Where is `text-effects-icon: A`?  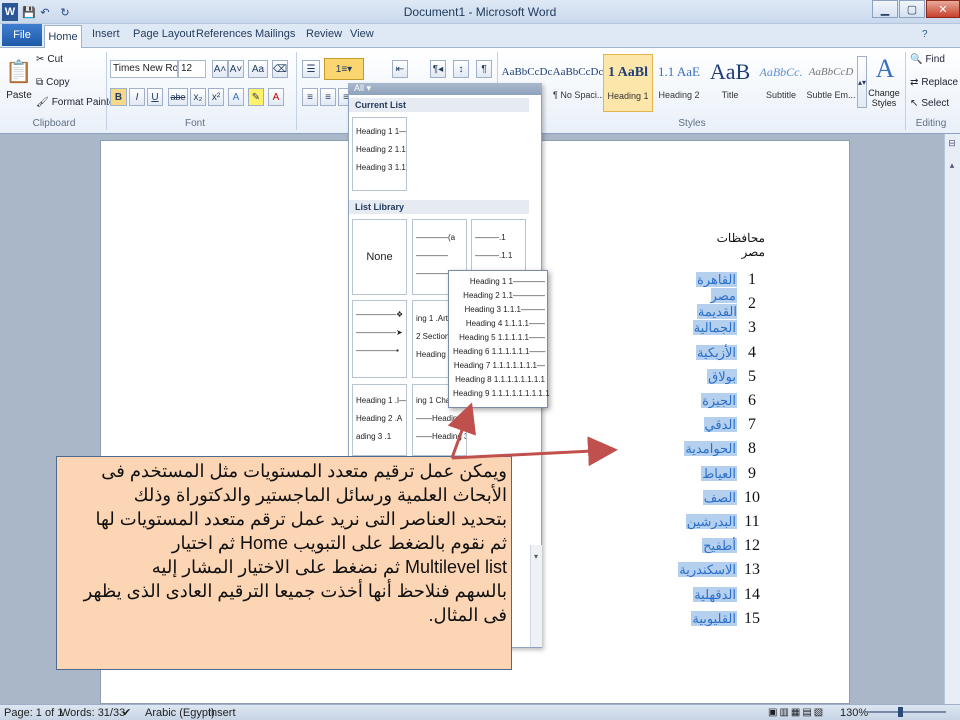 text-effects-icon: A is located at coordinates (236, 97).